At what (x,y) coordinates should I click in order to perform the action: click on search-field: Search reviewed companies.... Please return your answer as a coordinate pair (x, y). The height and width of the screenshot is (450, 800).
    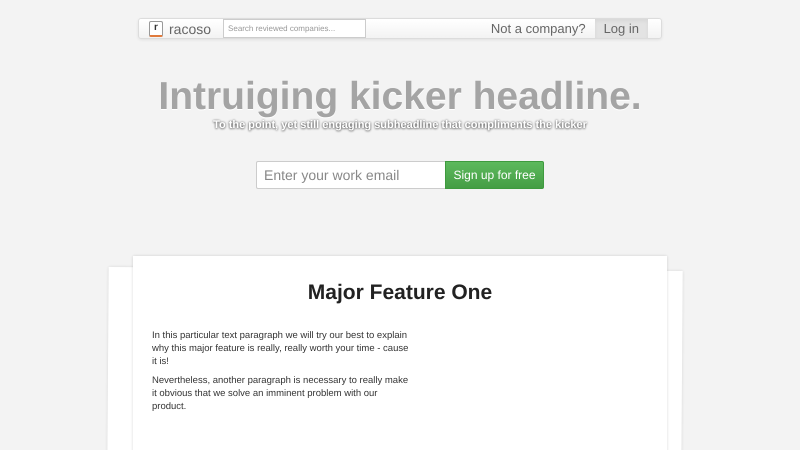
    Looking at the image, I should click on (294, 28).